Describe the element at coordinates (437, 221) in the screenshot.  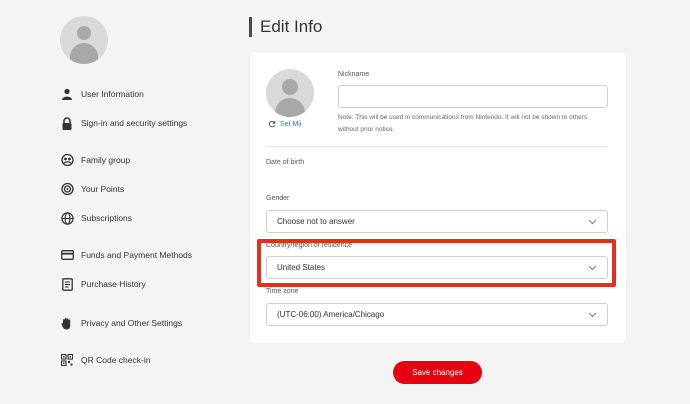
I see `gender-select: Choose not to answer` at that location.